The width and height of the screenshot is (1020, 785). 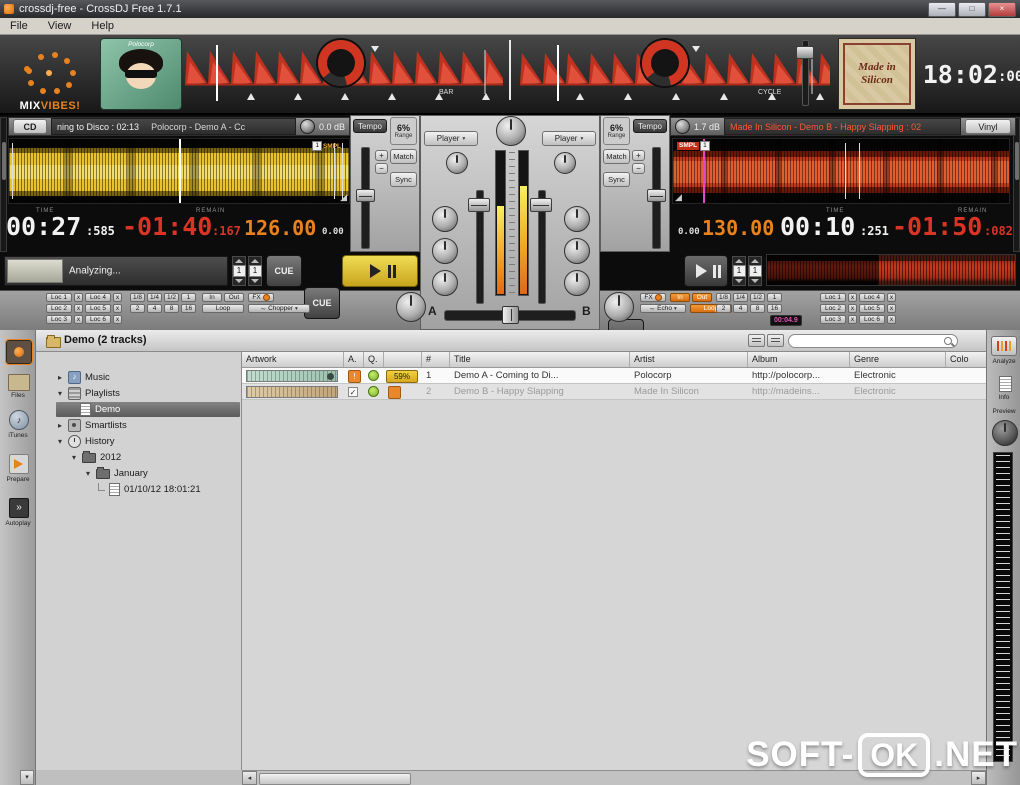 What do you see at coordinates (403, 179) in the screenshot?
I see `deck-a-sync-button: Sync` at bounding box center [403, 179].